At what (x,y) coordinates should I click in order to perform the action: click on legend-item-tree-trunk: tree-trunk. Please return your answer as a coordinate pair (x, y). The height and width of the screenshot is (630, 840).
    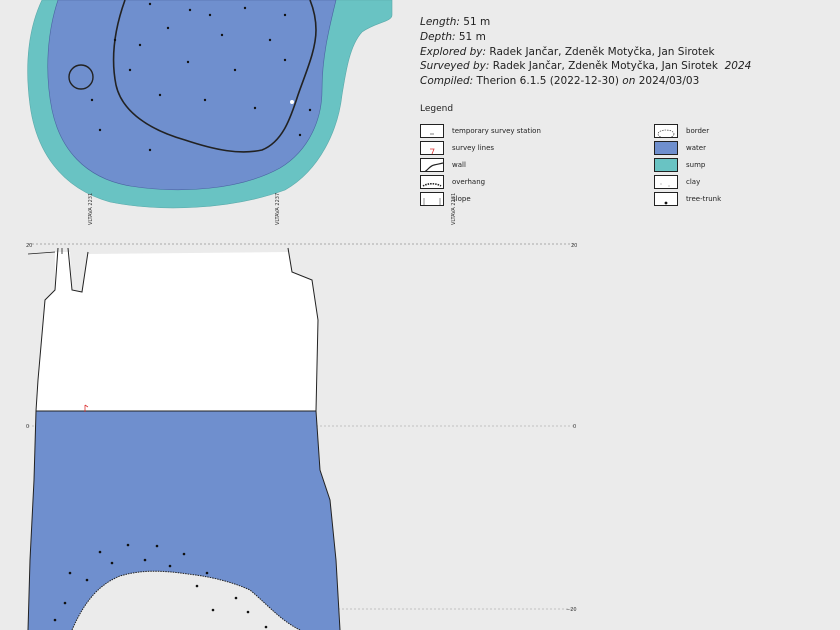
    Looking at the image, I should click on (687, 199).